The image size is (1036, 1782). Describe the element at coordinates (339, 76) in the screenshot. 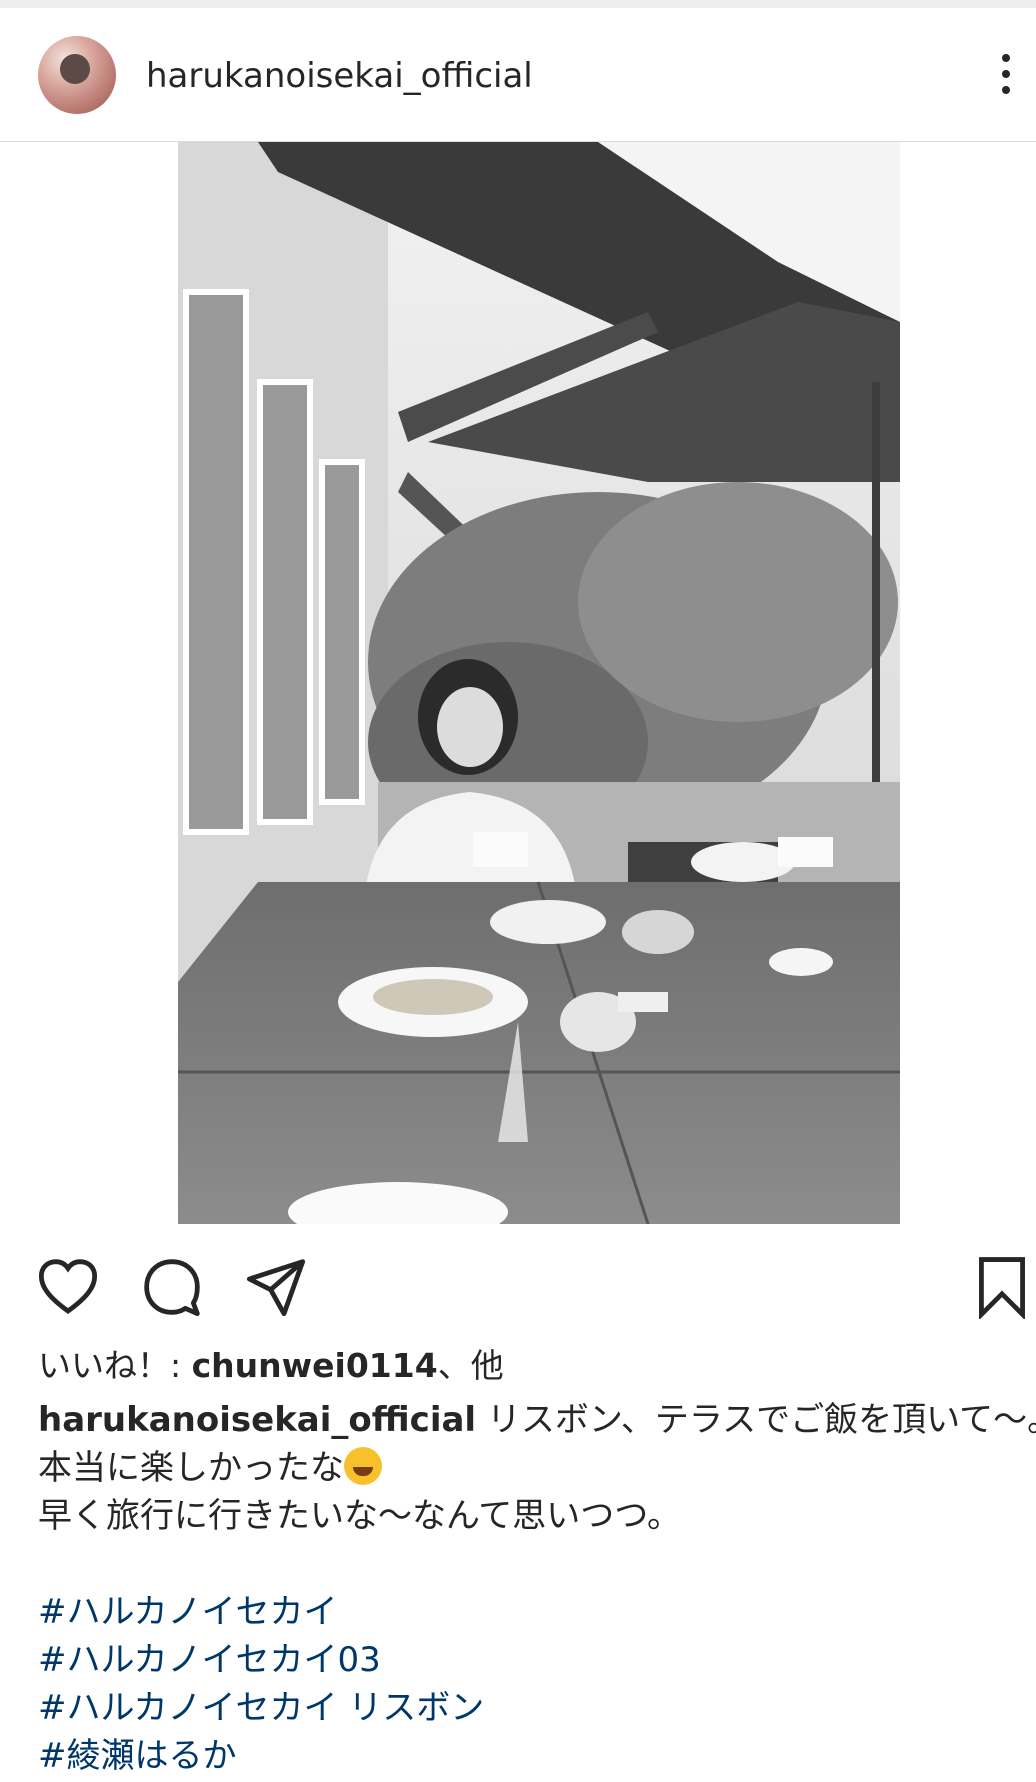

I see `post-username: harukanoisekai_official` at that location.